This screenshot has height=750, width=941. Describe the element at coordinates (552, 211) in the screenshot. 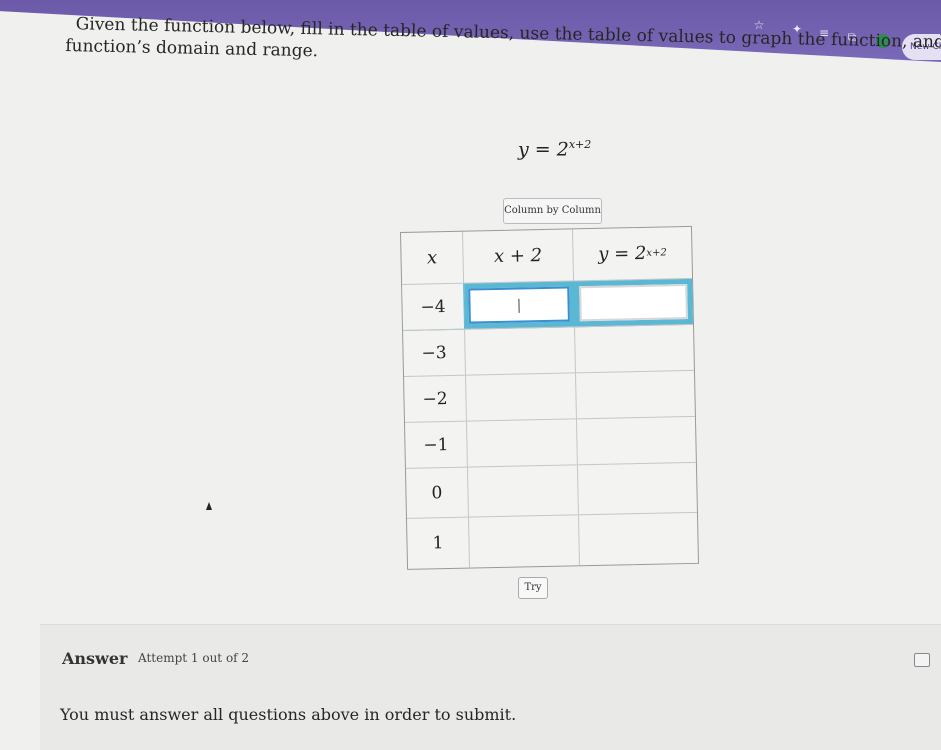

I see `column-by-column-button: Column by Column` at that location.